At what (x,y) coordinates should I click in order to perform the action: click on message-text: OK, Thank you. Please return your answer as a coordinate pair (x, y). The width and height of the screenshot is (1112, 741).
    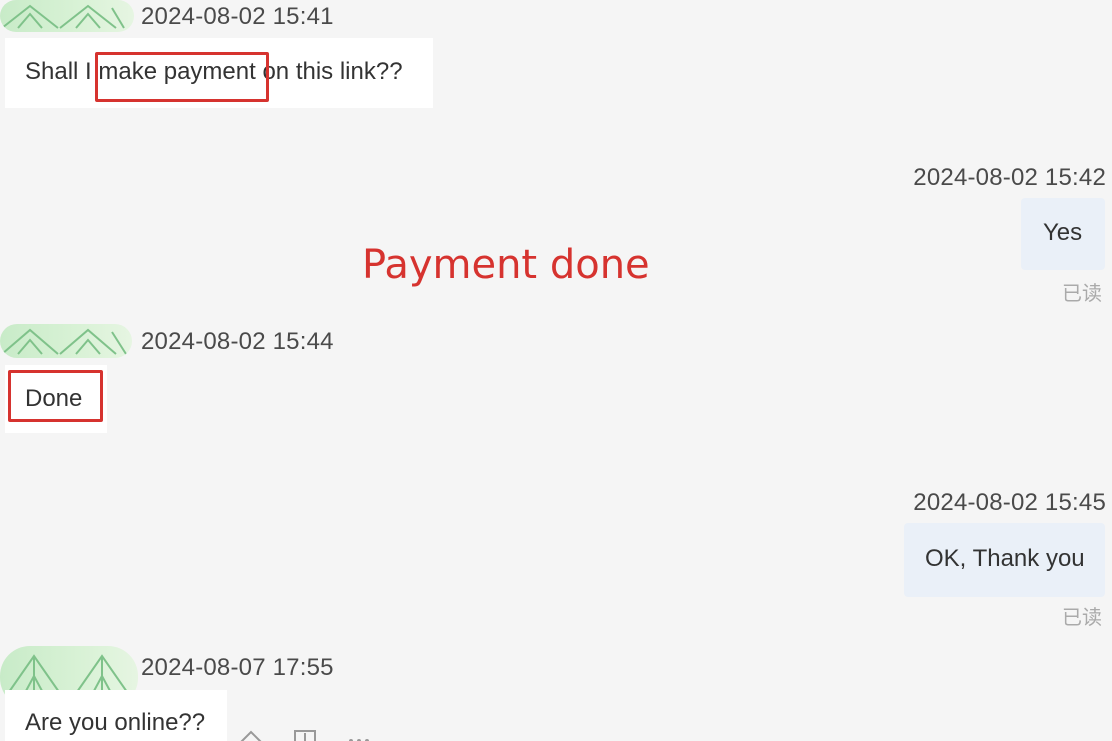
    Looking at the image, I should click on (1005, 558).